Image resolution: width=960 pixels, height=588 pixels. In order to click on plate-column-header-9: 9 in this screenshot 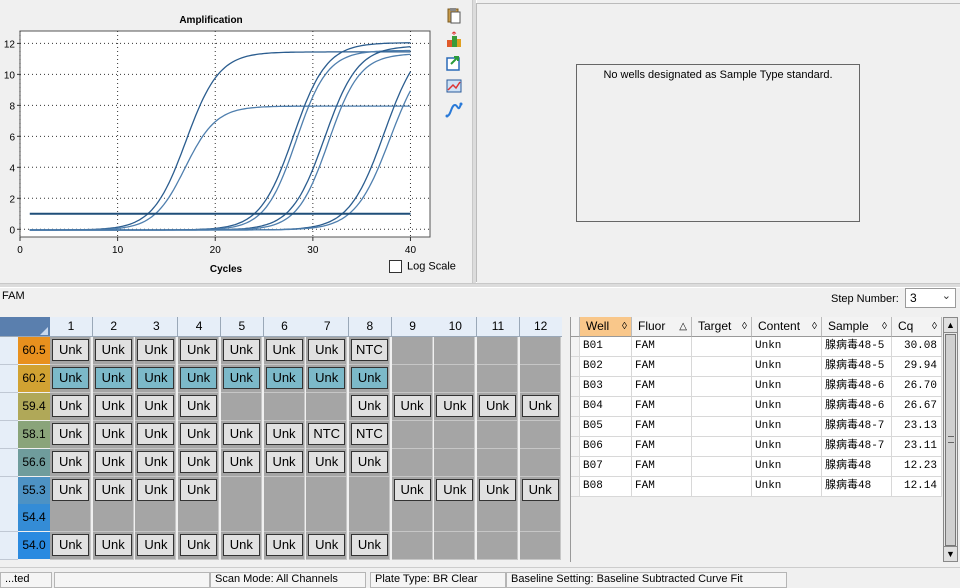, I will do `click(413, 327)`.